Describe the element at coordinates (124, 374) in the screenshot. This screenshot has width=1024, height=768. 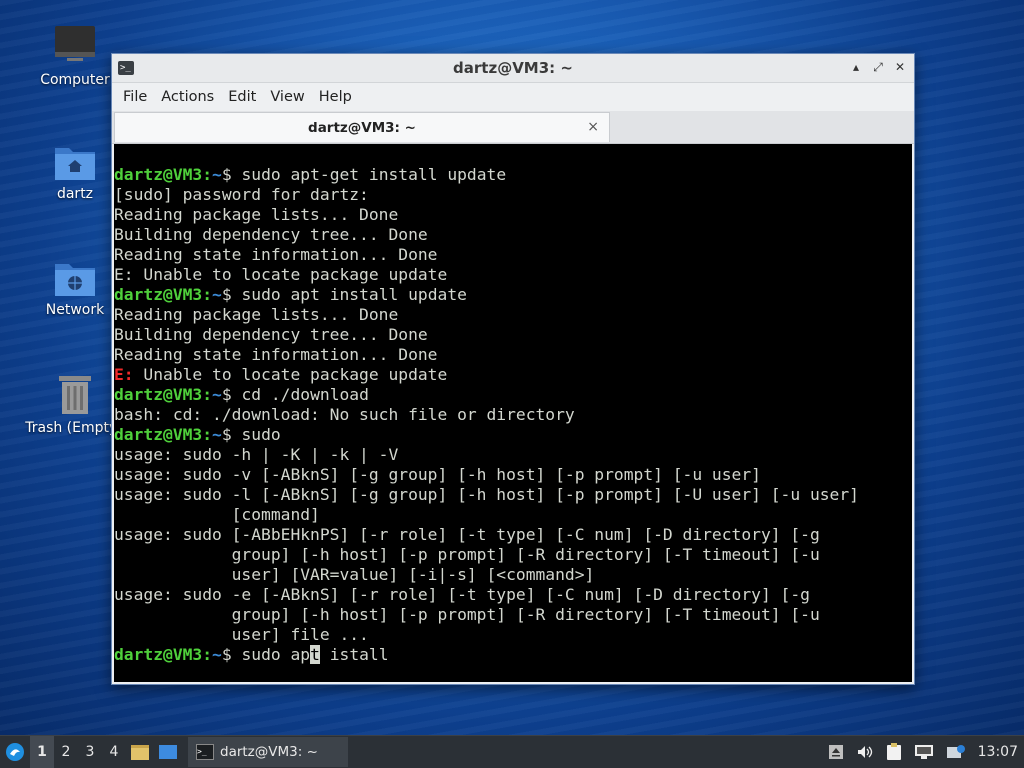
I see `error-prefix: E:` at that location.